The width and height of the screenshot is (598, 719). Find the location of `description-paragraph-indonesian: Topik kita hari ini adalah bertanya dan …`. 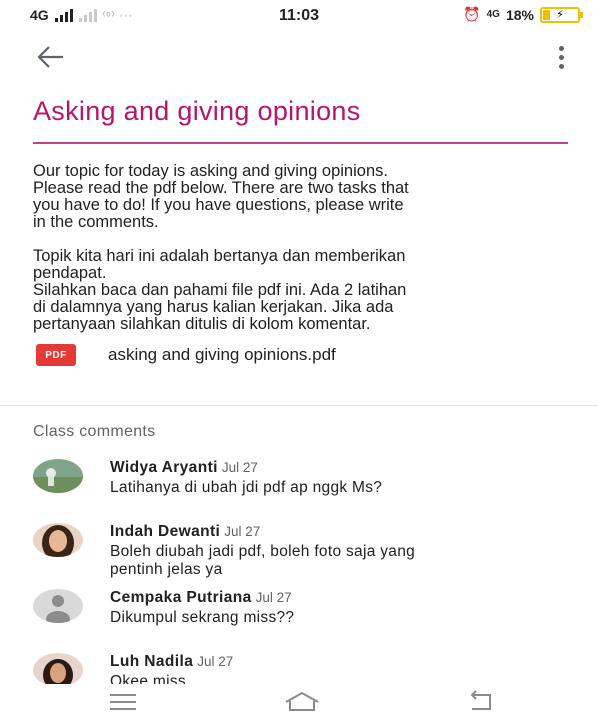

description-paragraph-indonesian: Topik kita hari ini adalah bertanya dan … is located at coordinates (220, 290).